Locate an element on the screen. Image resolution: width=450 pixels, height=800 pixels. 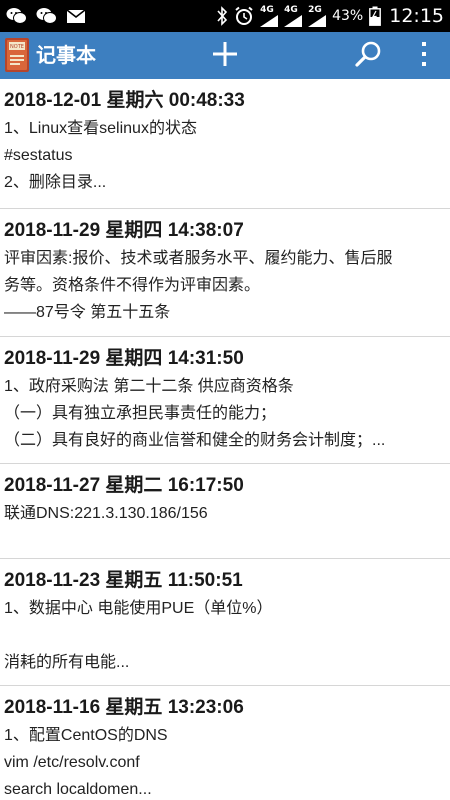
note-date: 2018-11-29 星期四 14:38:07 is located at coordinates (124, 230).